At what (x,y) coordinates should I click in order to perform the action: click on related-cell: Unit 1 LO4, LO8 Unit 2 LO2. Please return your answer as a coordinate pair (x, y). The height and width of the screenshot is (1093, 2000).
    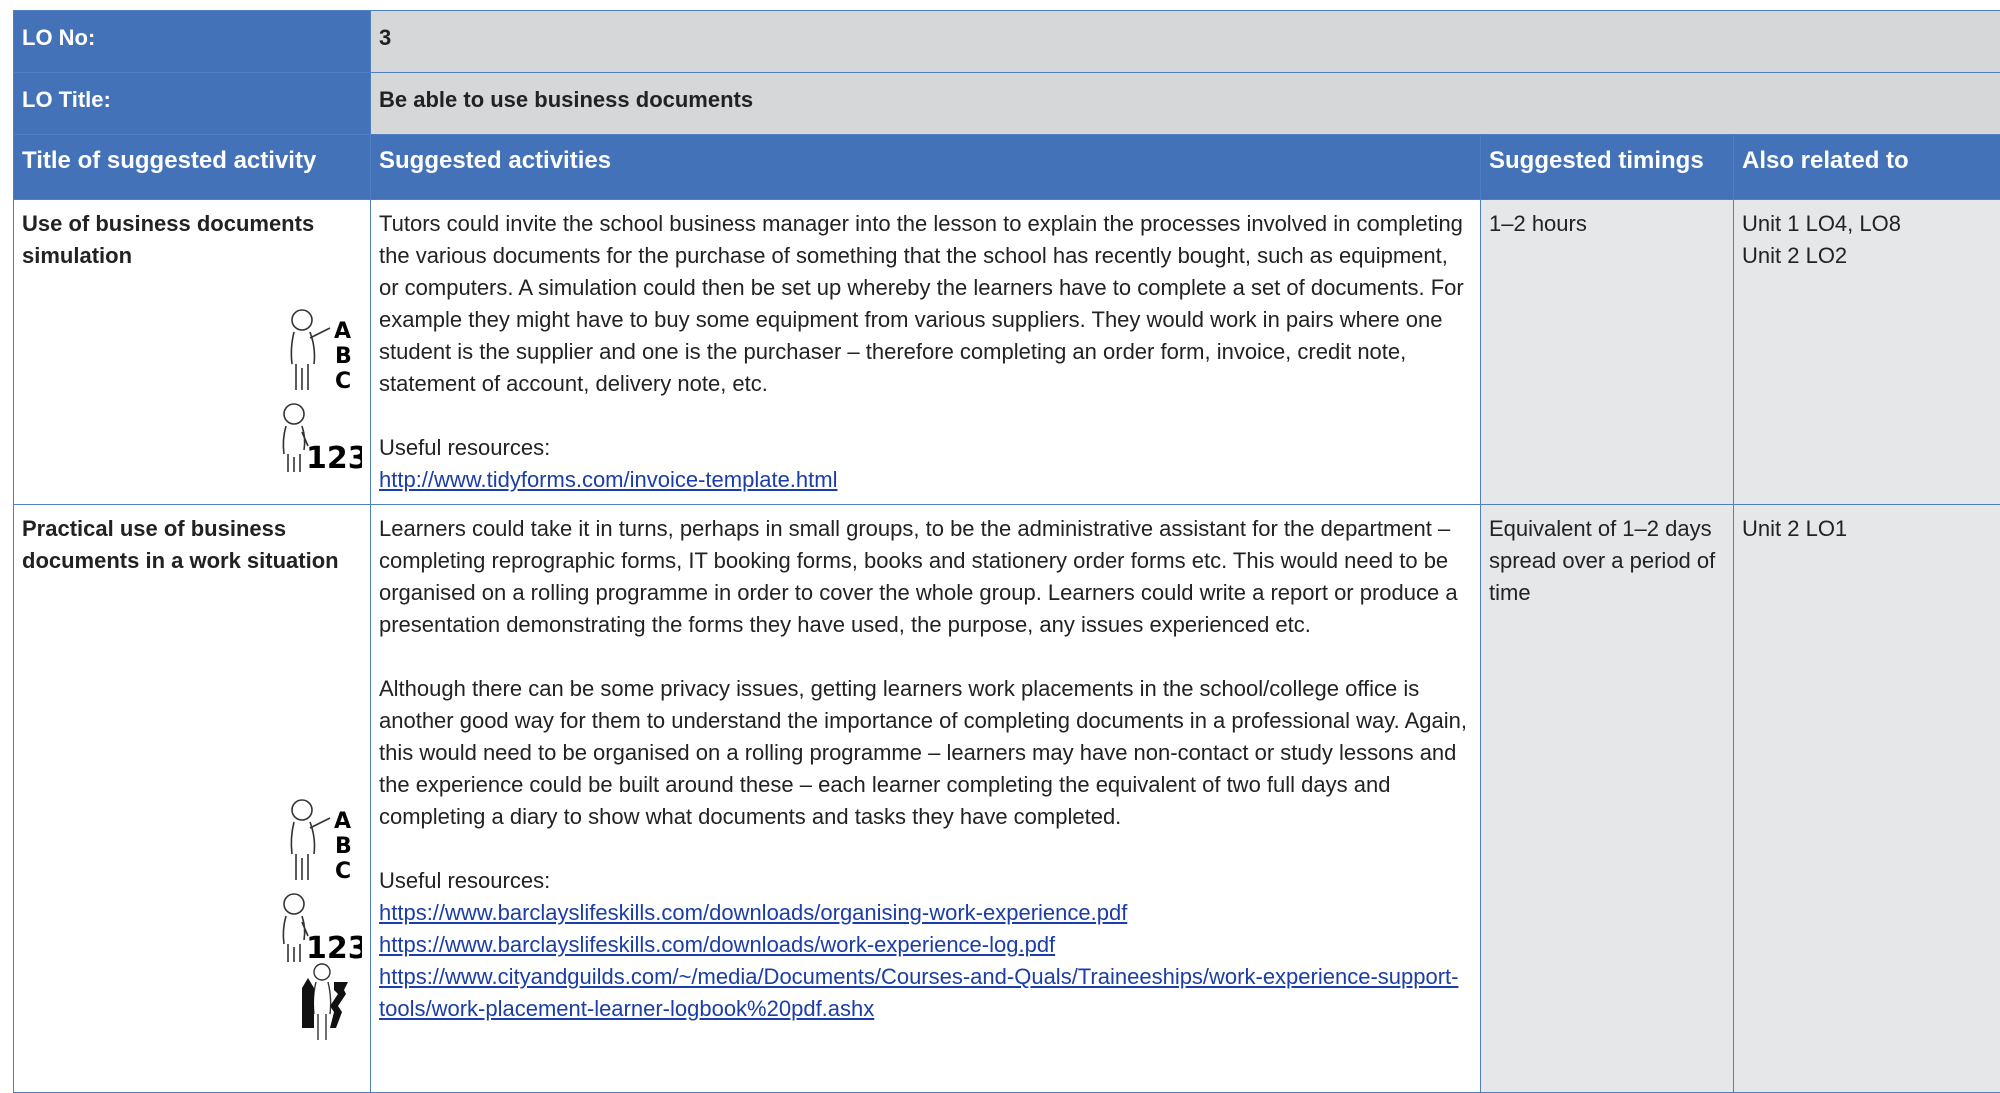
    Looking at the image, I should click on (1867, 352).